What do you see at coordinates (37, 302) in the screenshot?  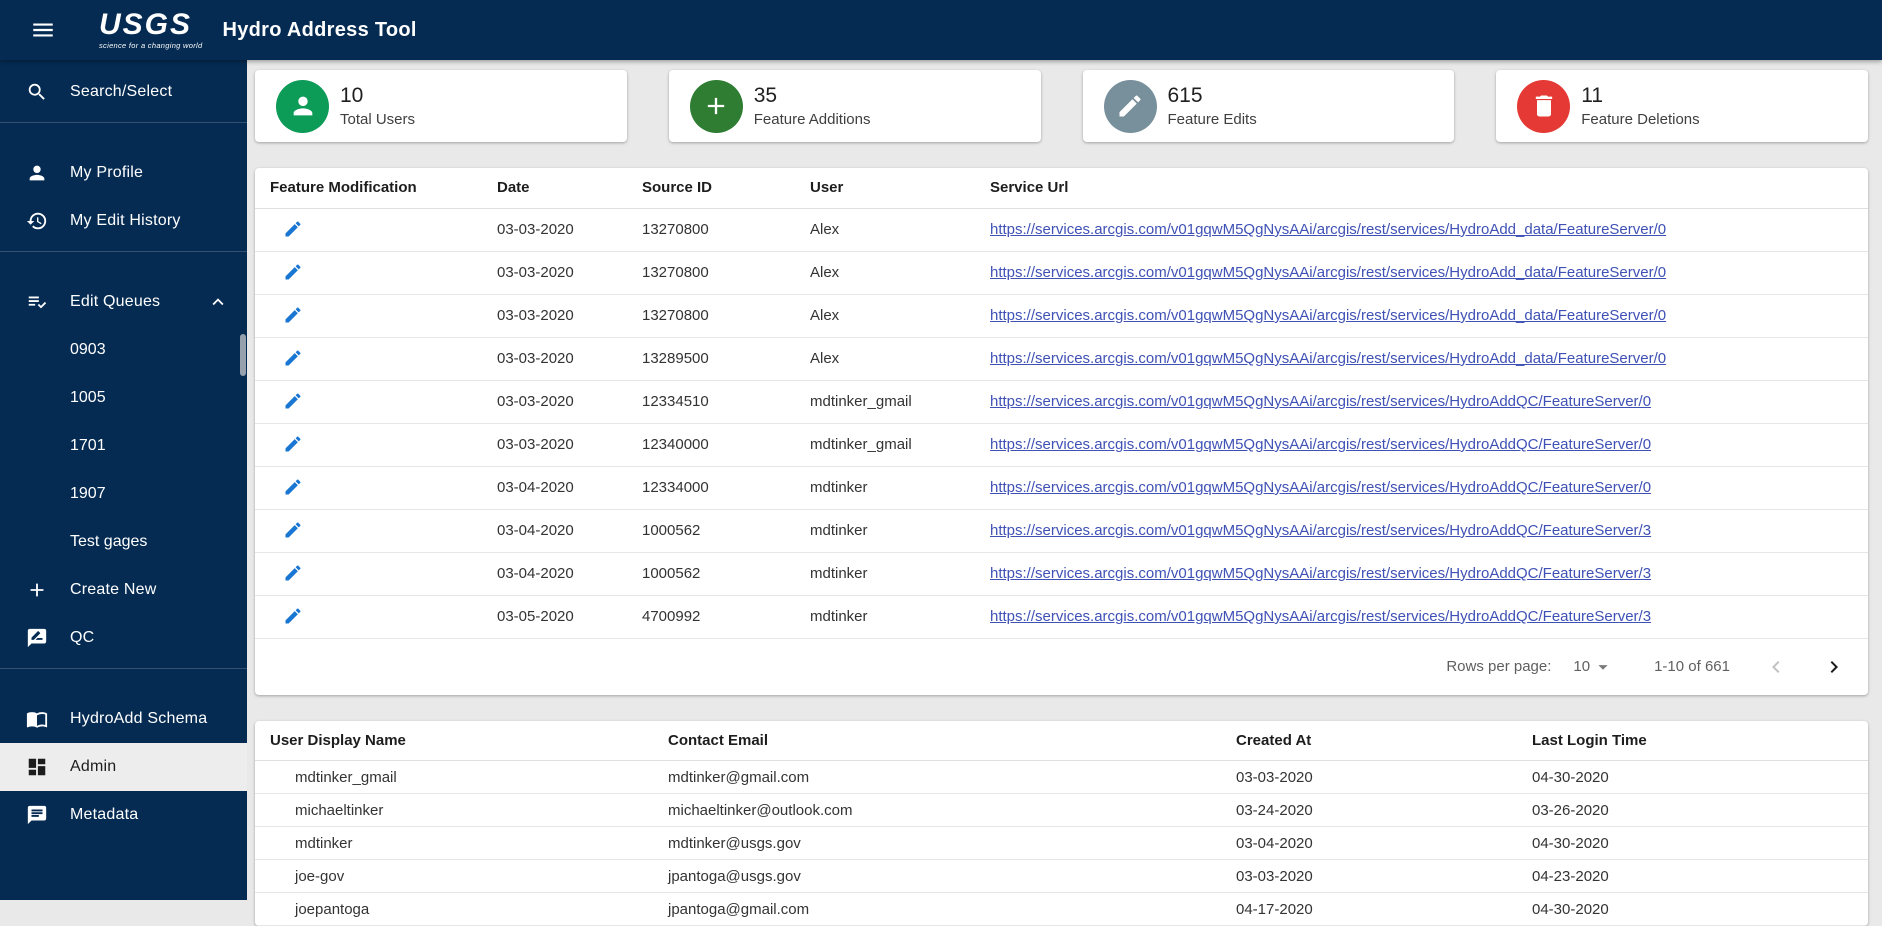 I see `playlist-check-icon` at bounding box center [37, 302].